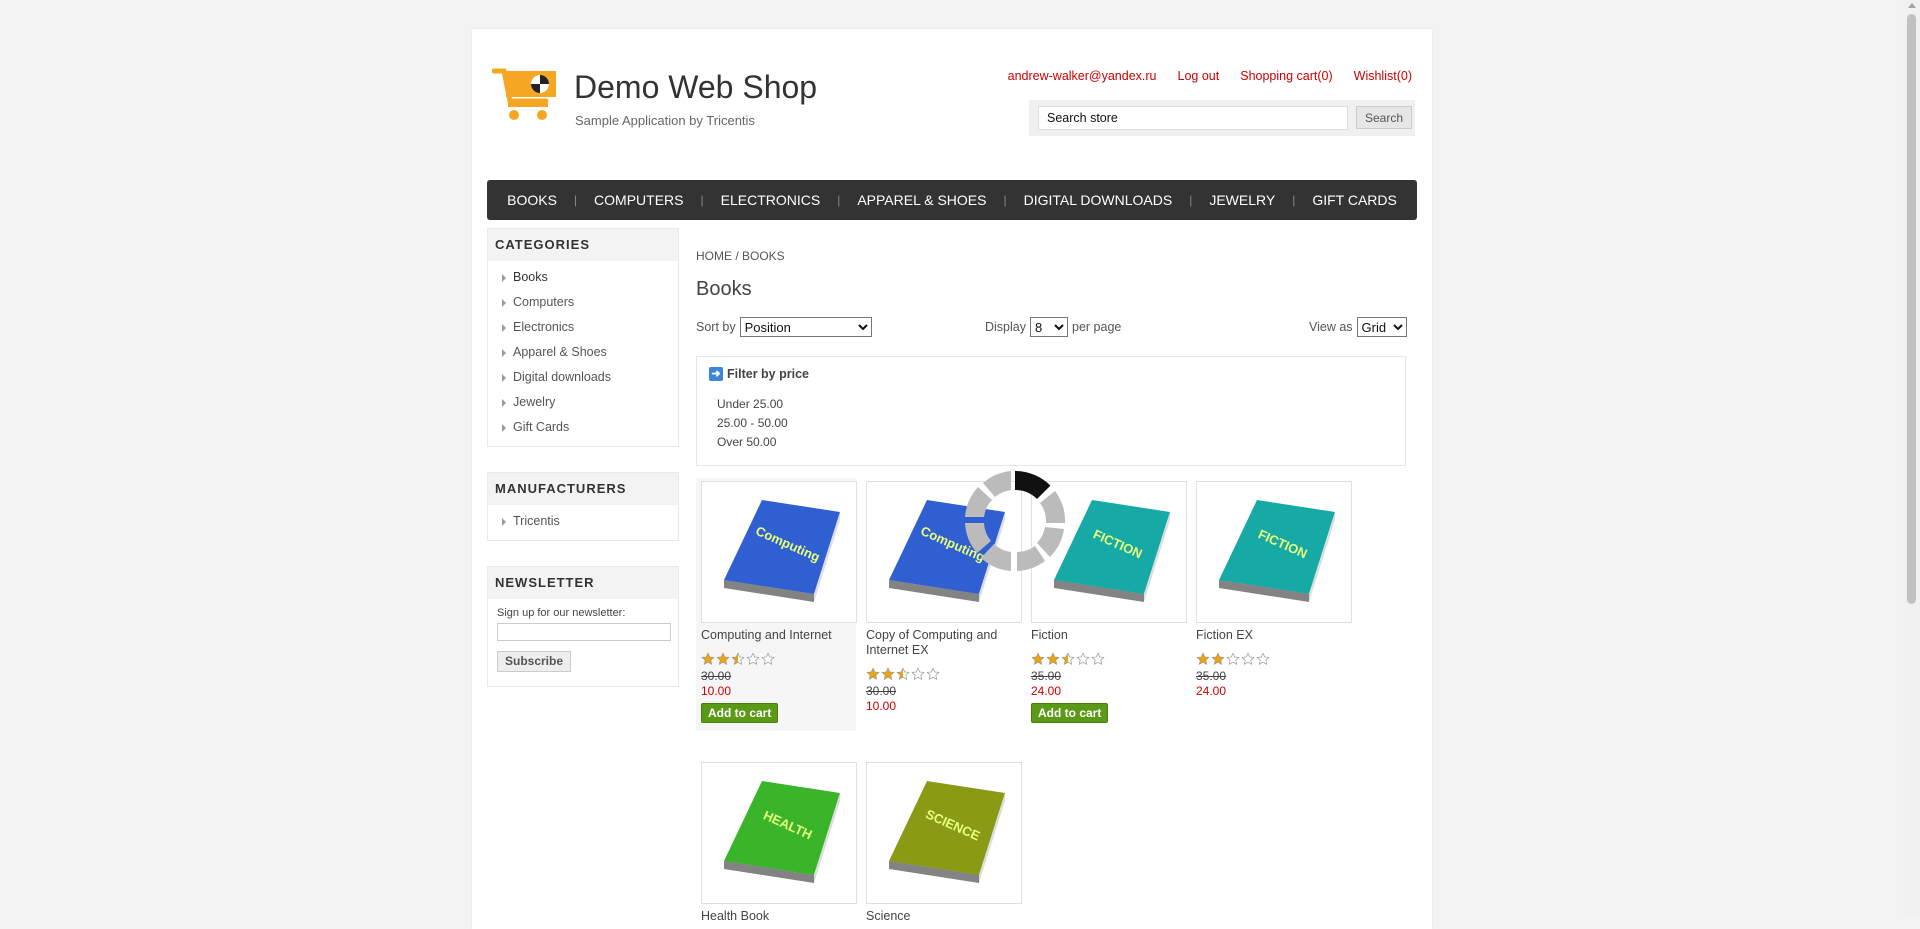  Describe the element at coordinates (583, 352) in the screenshot. I see `category-apparel-shoes: Apparel & Shoes` at that location.